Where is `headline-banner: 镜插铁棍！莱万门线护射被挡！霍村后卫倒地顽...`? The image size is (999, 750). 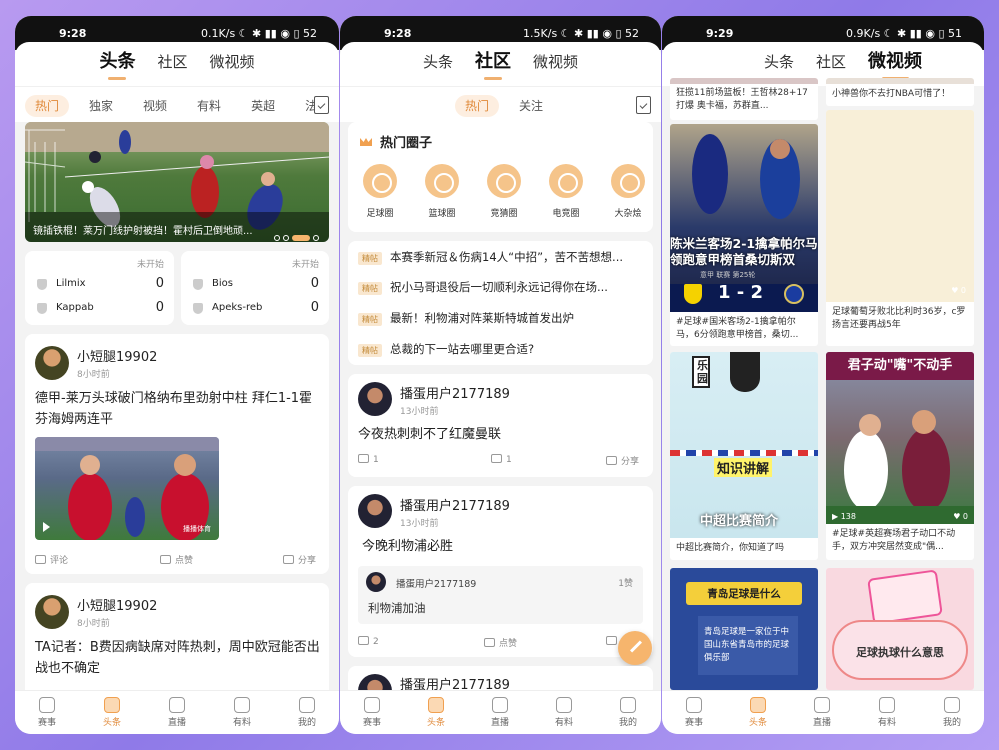
headline-banner: 镜插铁棍！莱万门线护射被挡！霍村后卫倒地顽... is located at coordinates (177, 182).